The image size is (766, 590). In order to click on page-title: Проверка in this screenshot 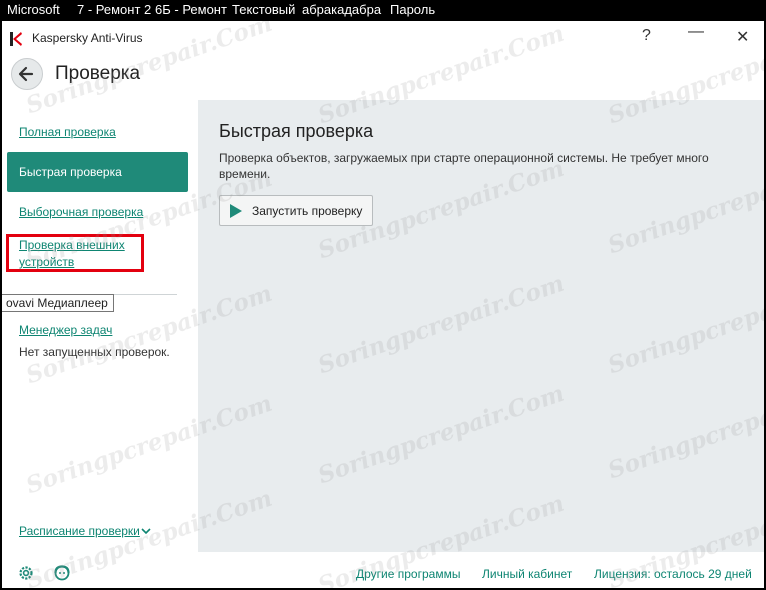, I will do `click(98, 73)`.